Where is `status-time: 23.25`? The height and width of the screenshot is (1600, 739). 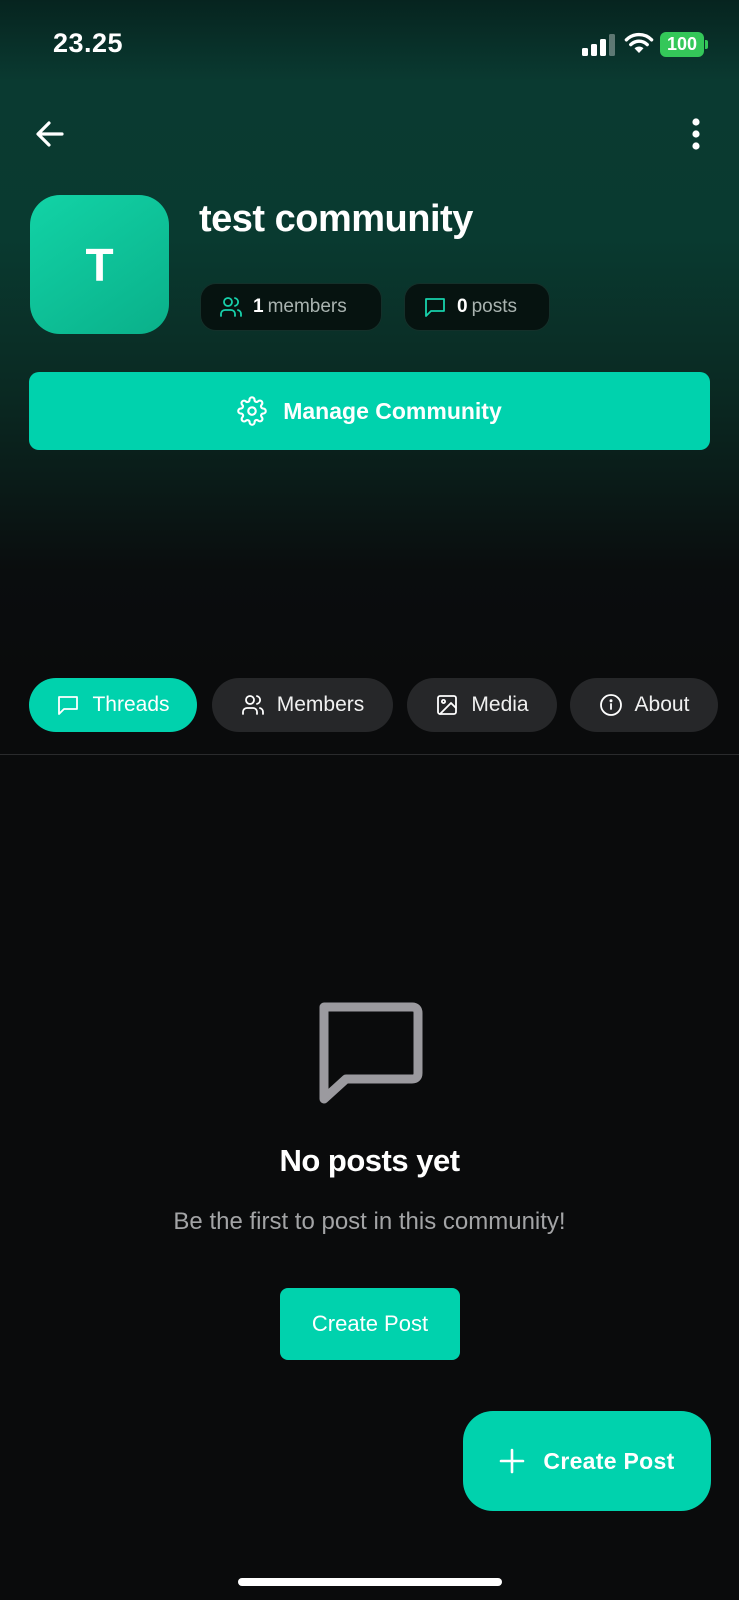 status-time: 23.25 is located at coordinates (88, 43).